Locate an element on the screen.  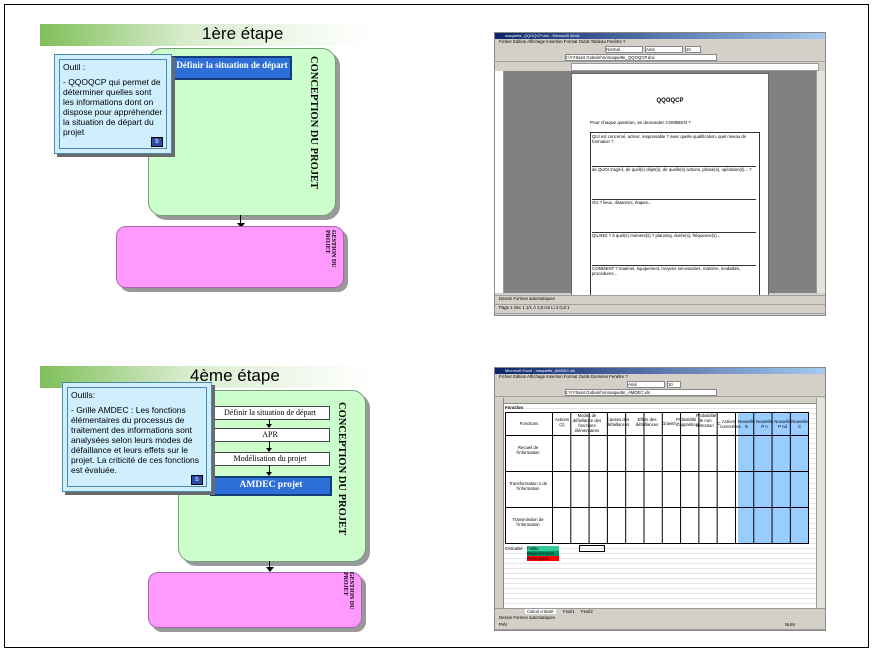
style-field: Normal is located at coordinates (624, 49).